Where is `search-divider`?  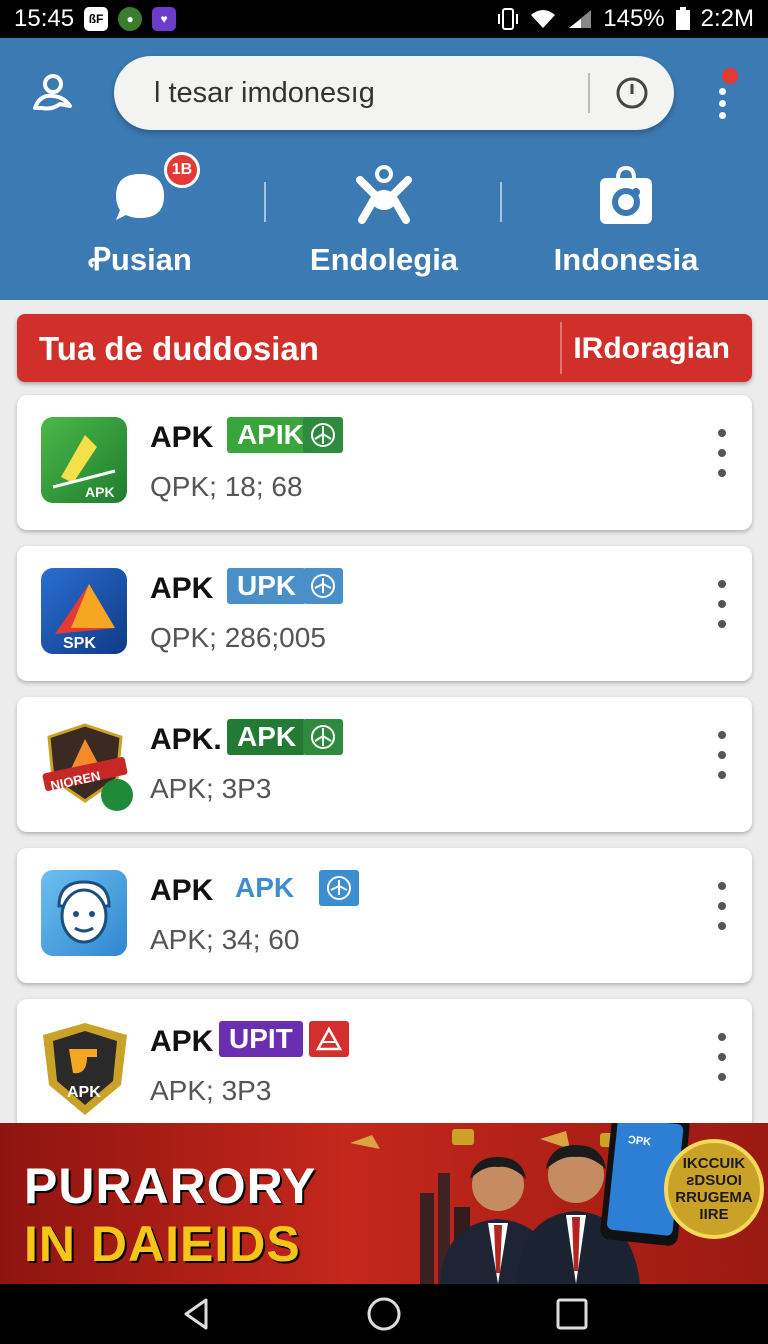
search-divider is located at coordinates (589, 93).